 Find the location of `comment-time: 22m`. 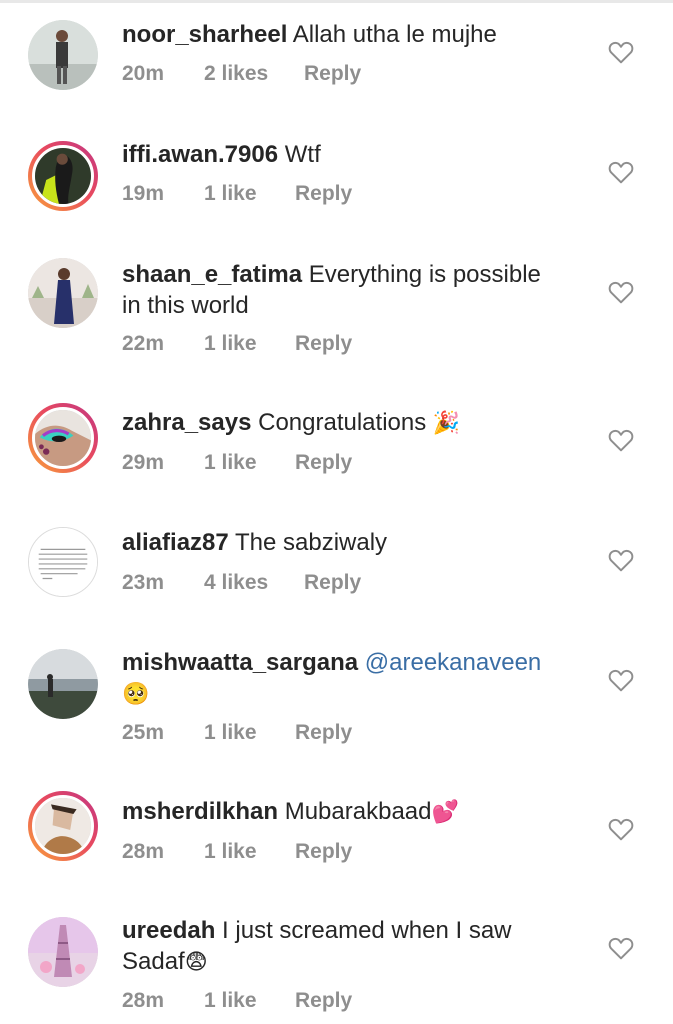

comment-time: 22m is located at coordinates (143, 343).